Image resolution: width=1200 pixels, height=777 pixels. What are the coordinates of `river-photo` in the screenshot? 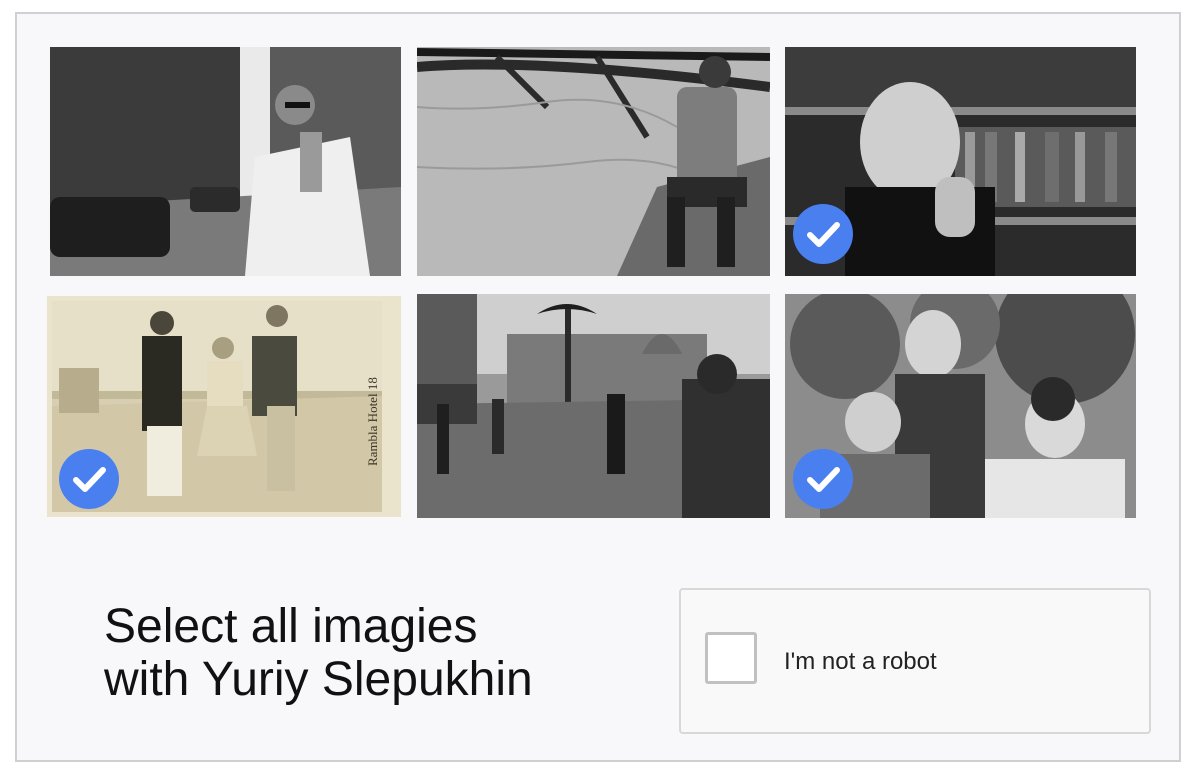 It's located at (593, 161).